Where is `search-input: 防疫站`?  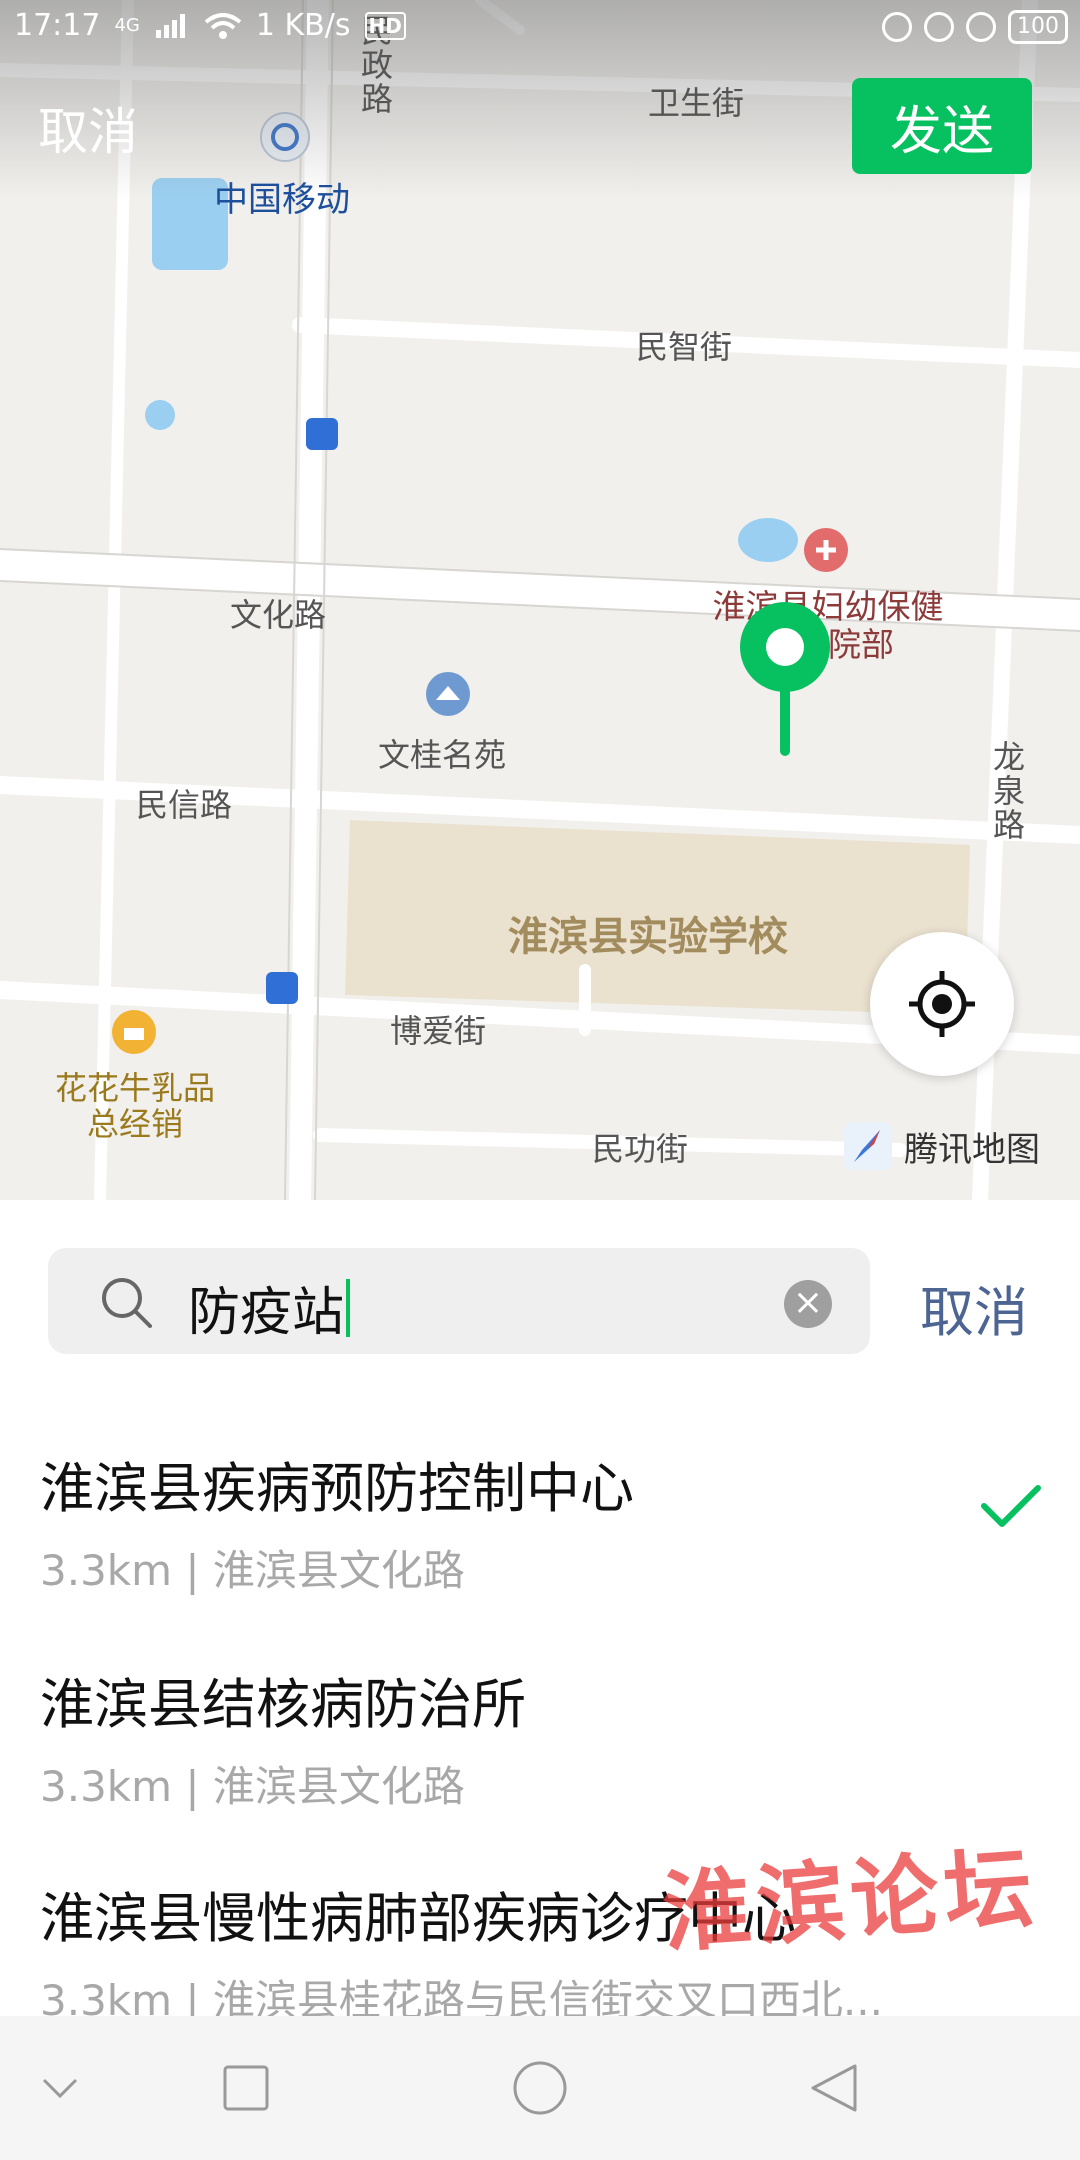 search-input: 防疫站 is located at coordinates (269, 1307).